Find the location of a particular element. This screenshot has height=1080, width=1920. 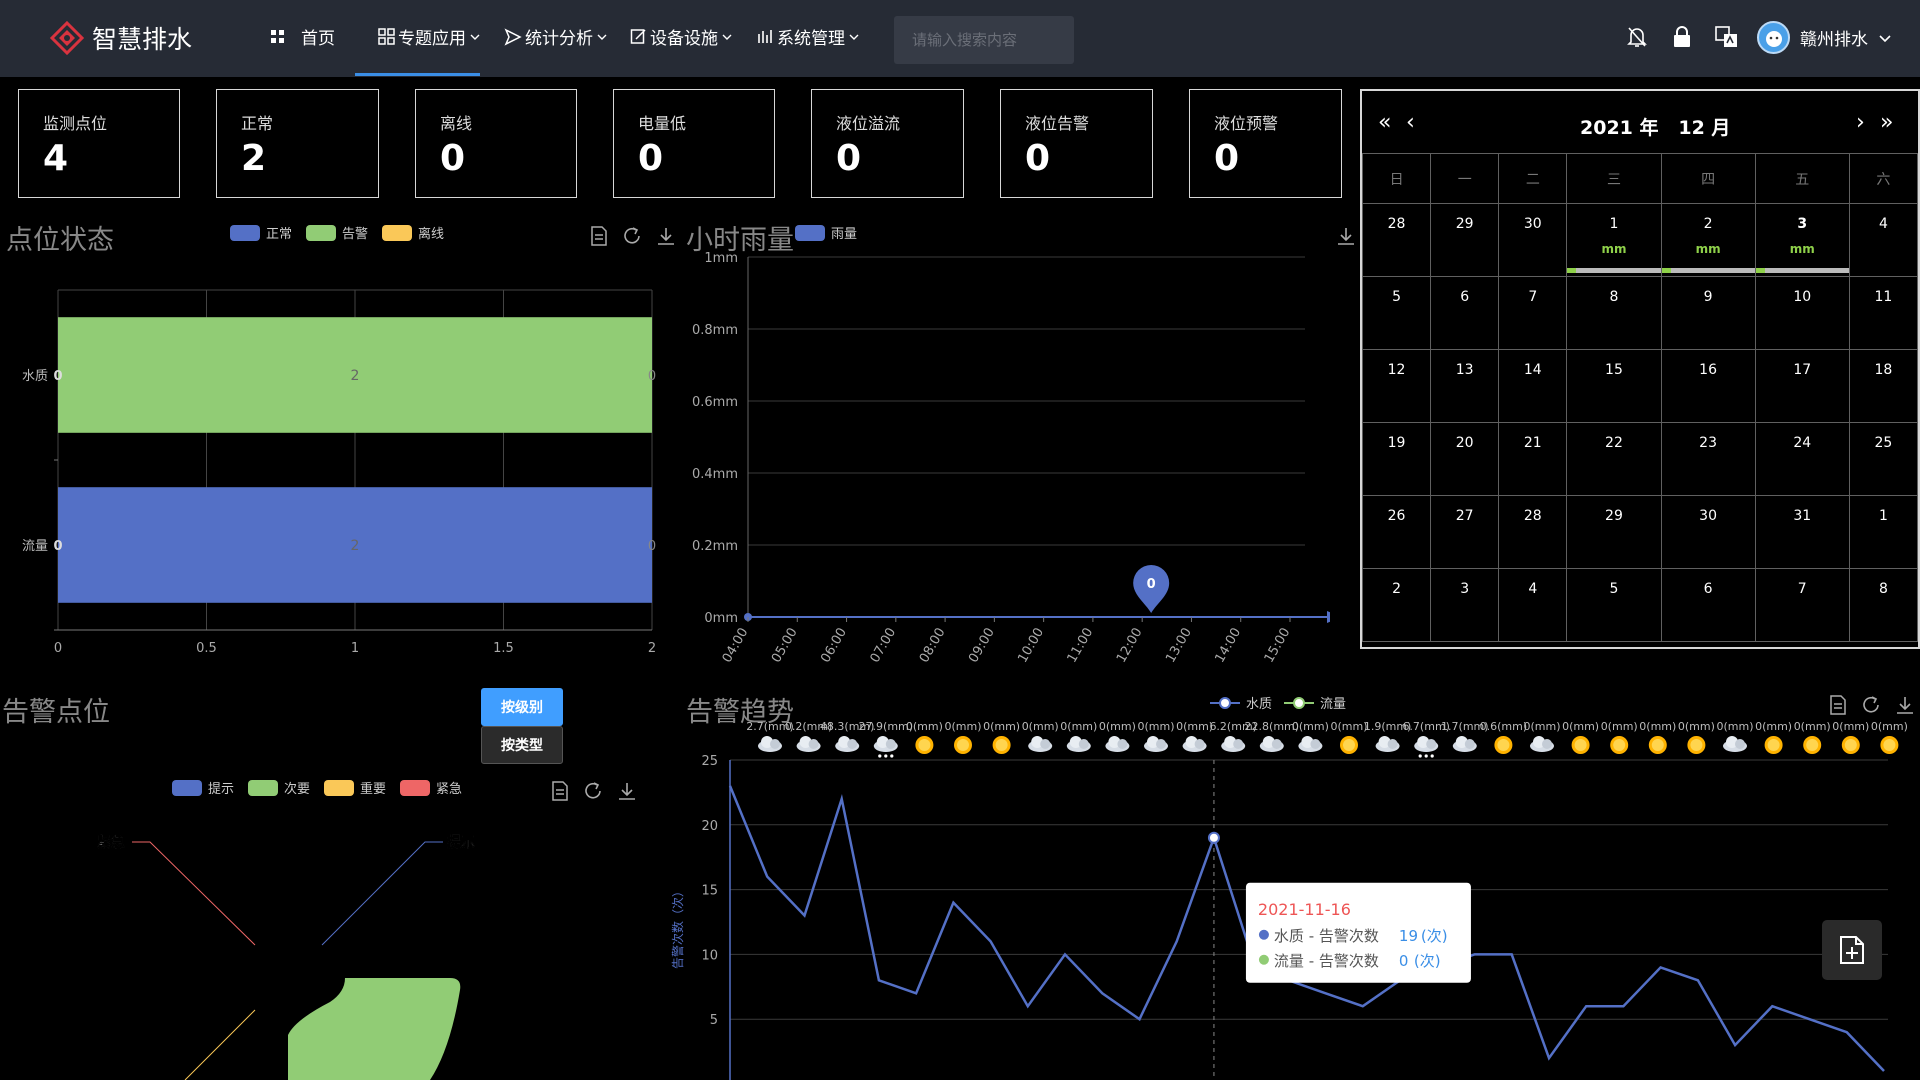

calendar-day-cell: 1 is located at coordinates (1883, 532).